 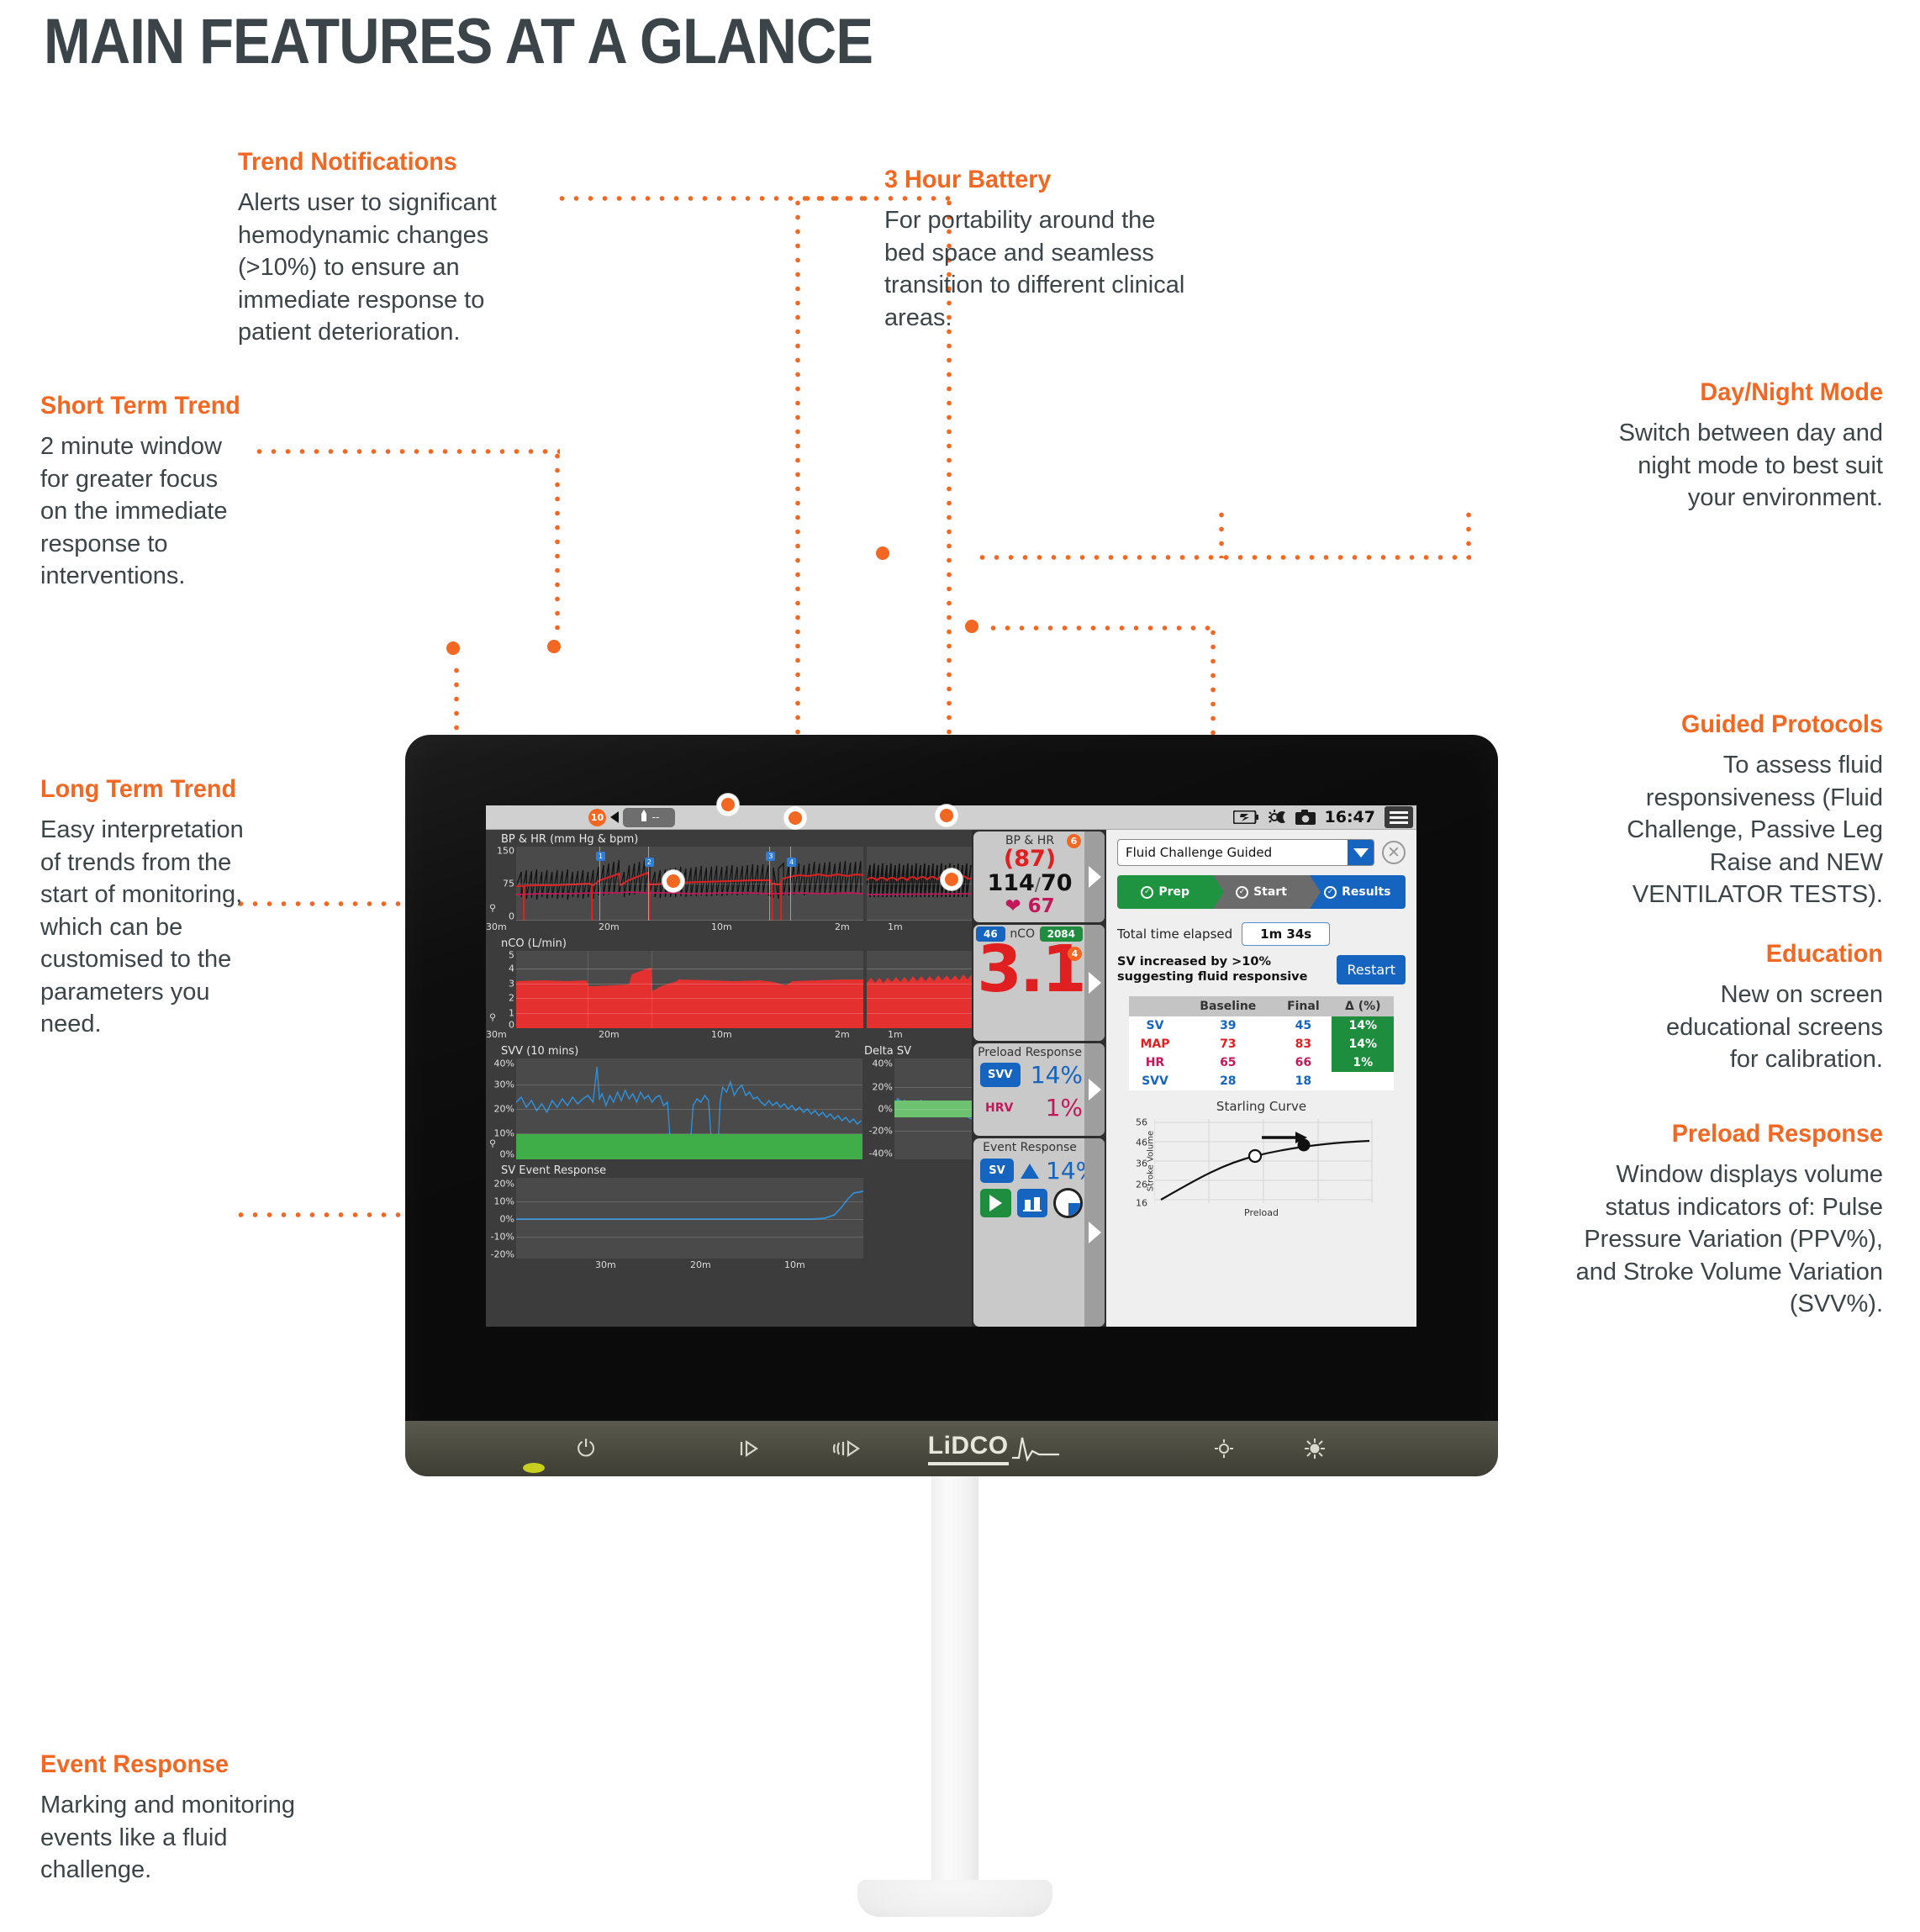 What do you see at coordinates (1350, 817) in the screenshot?
I see `clock-time: 16:47` at bounding box center [1350, 817].